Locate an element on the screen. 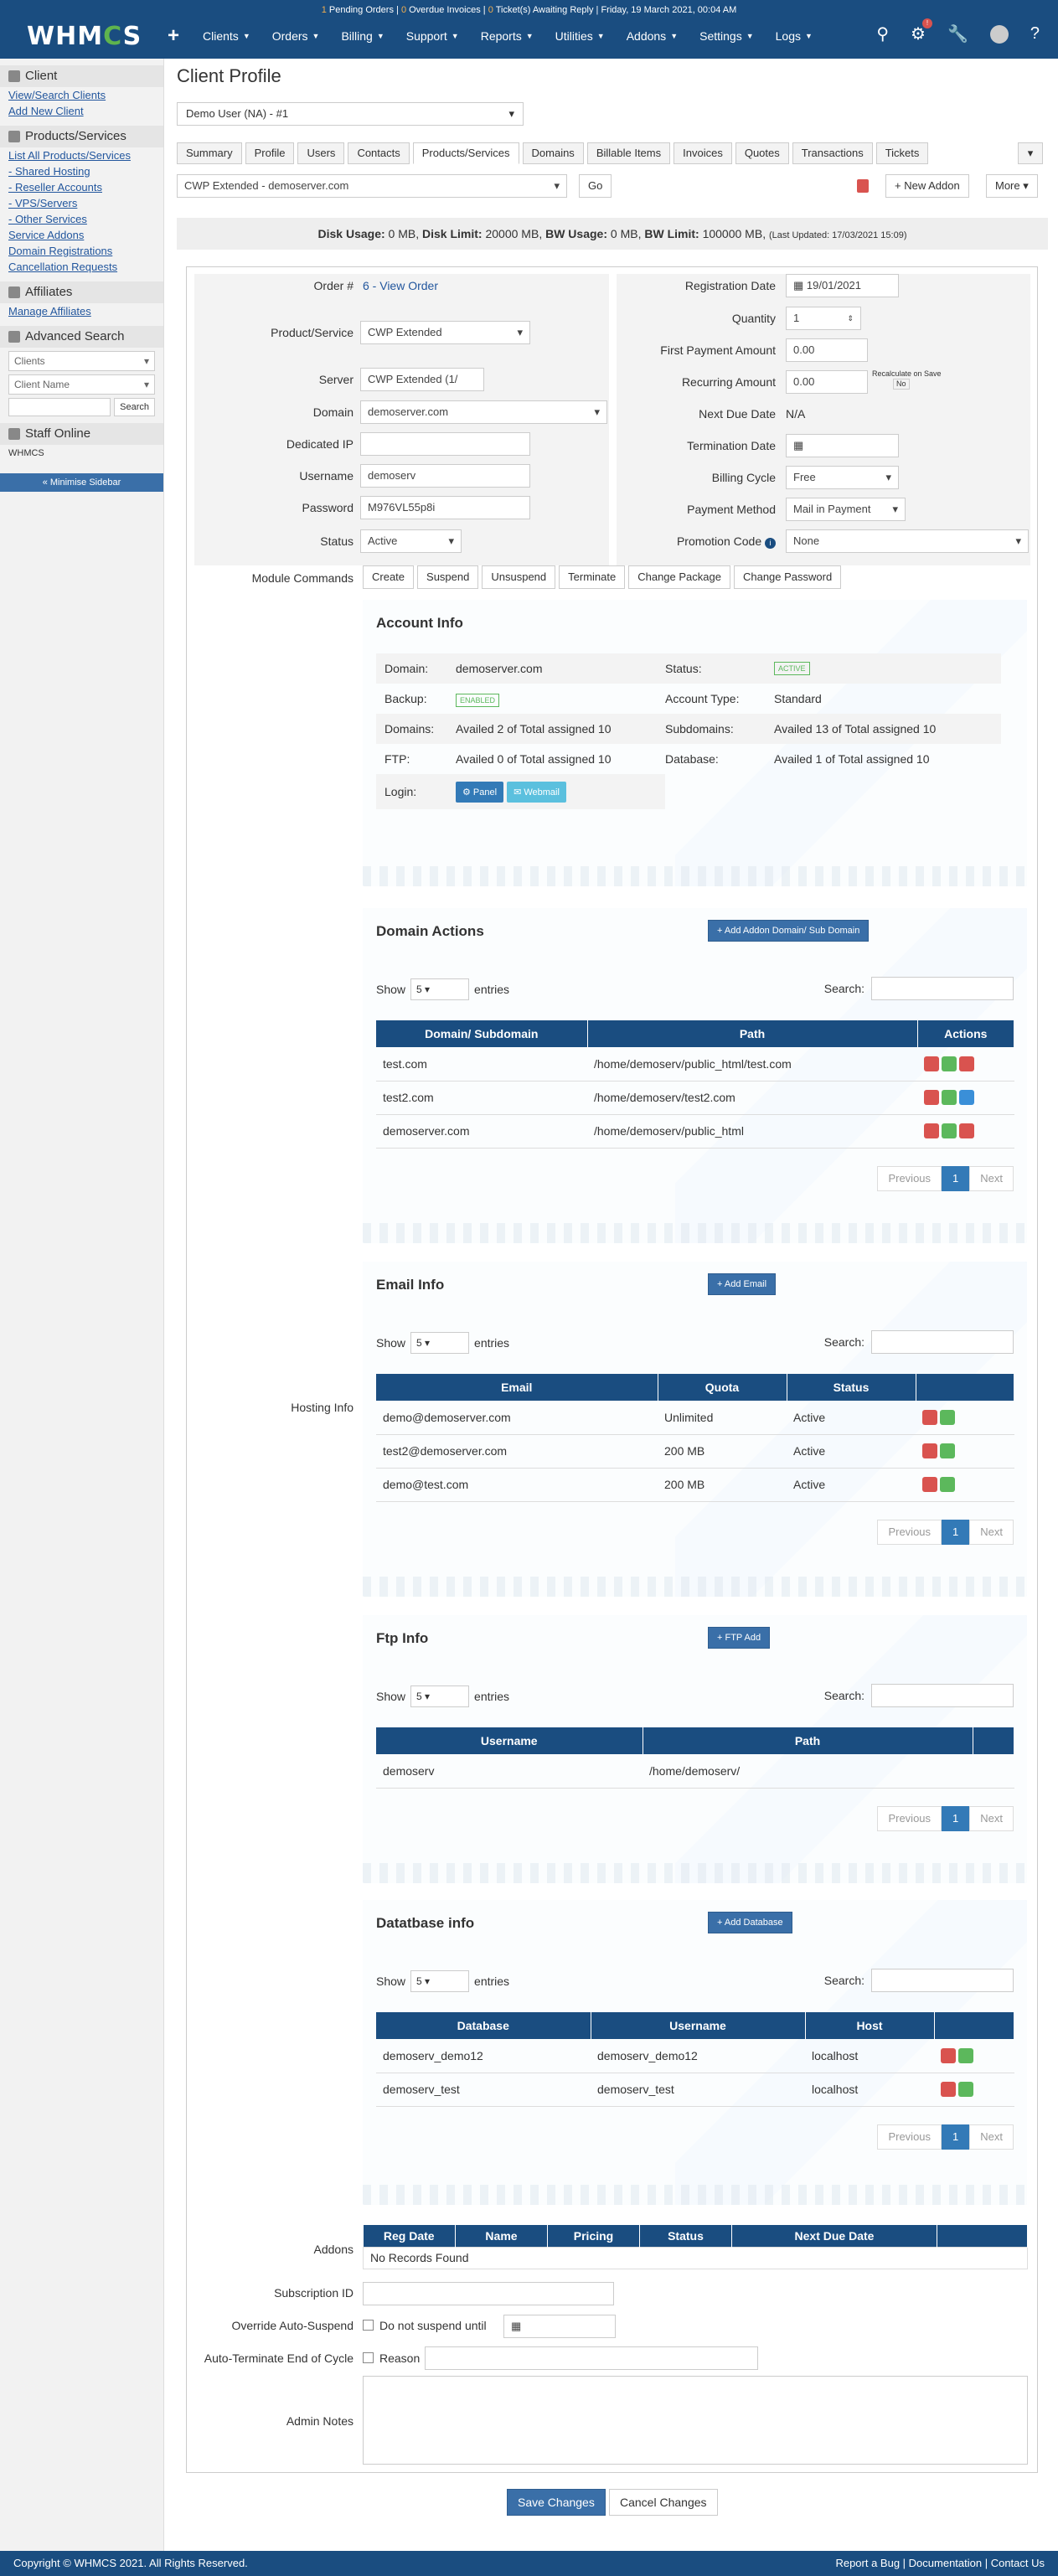 This screenshot has height=2576, width=1058. delete-service-icon is located at coordinates (863, 186).